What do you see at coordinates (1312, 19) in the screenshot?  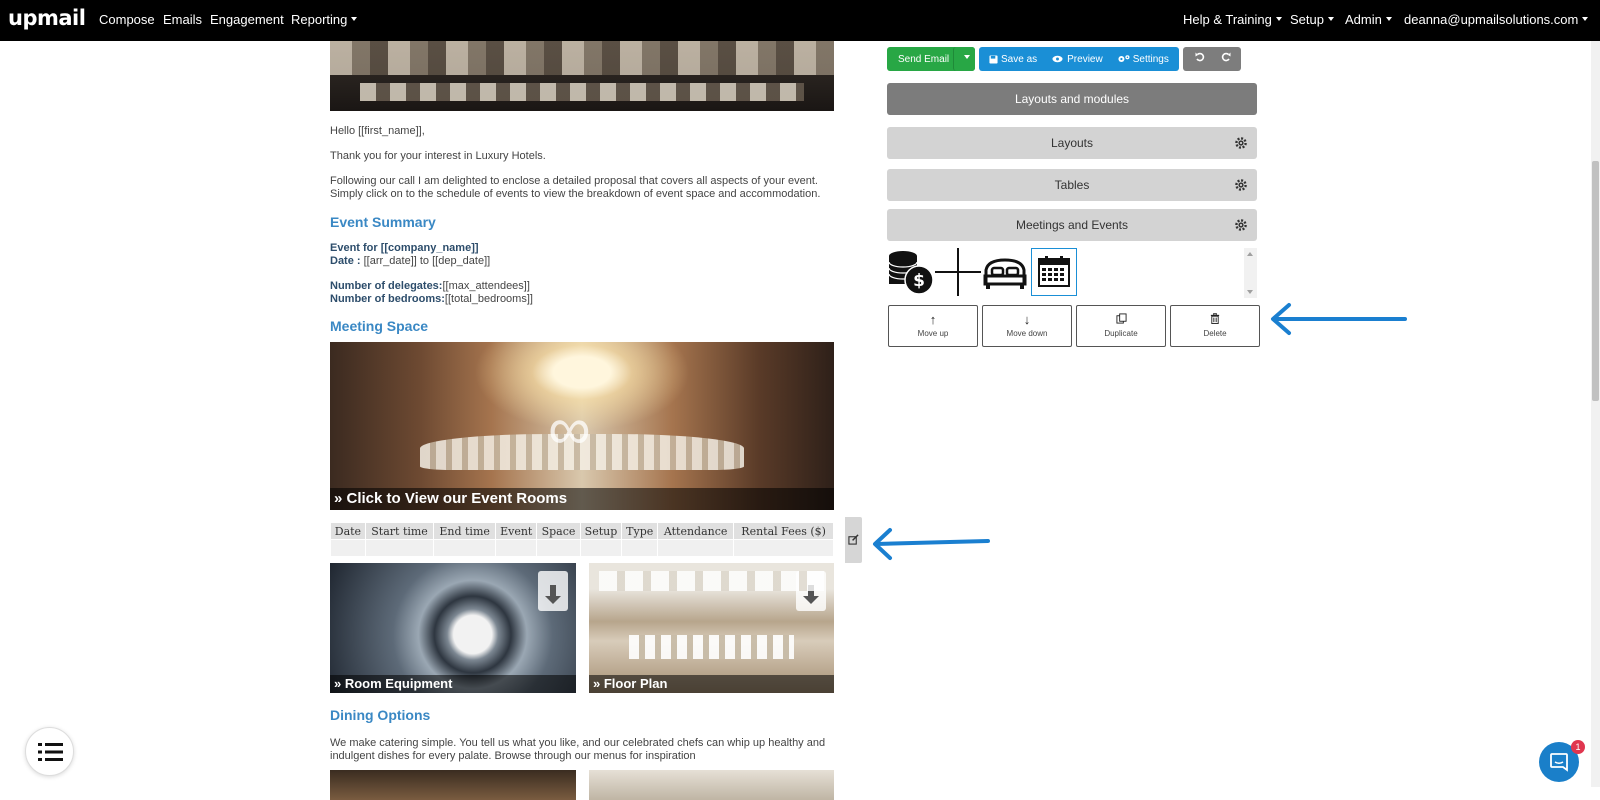 I see `nav-setup-dropdown: Setup` at bounding box center [1312, 19].